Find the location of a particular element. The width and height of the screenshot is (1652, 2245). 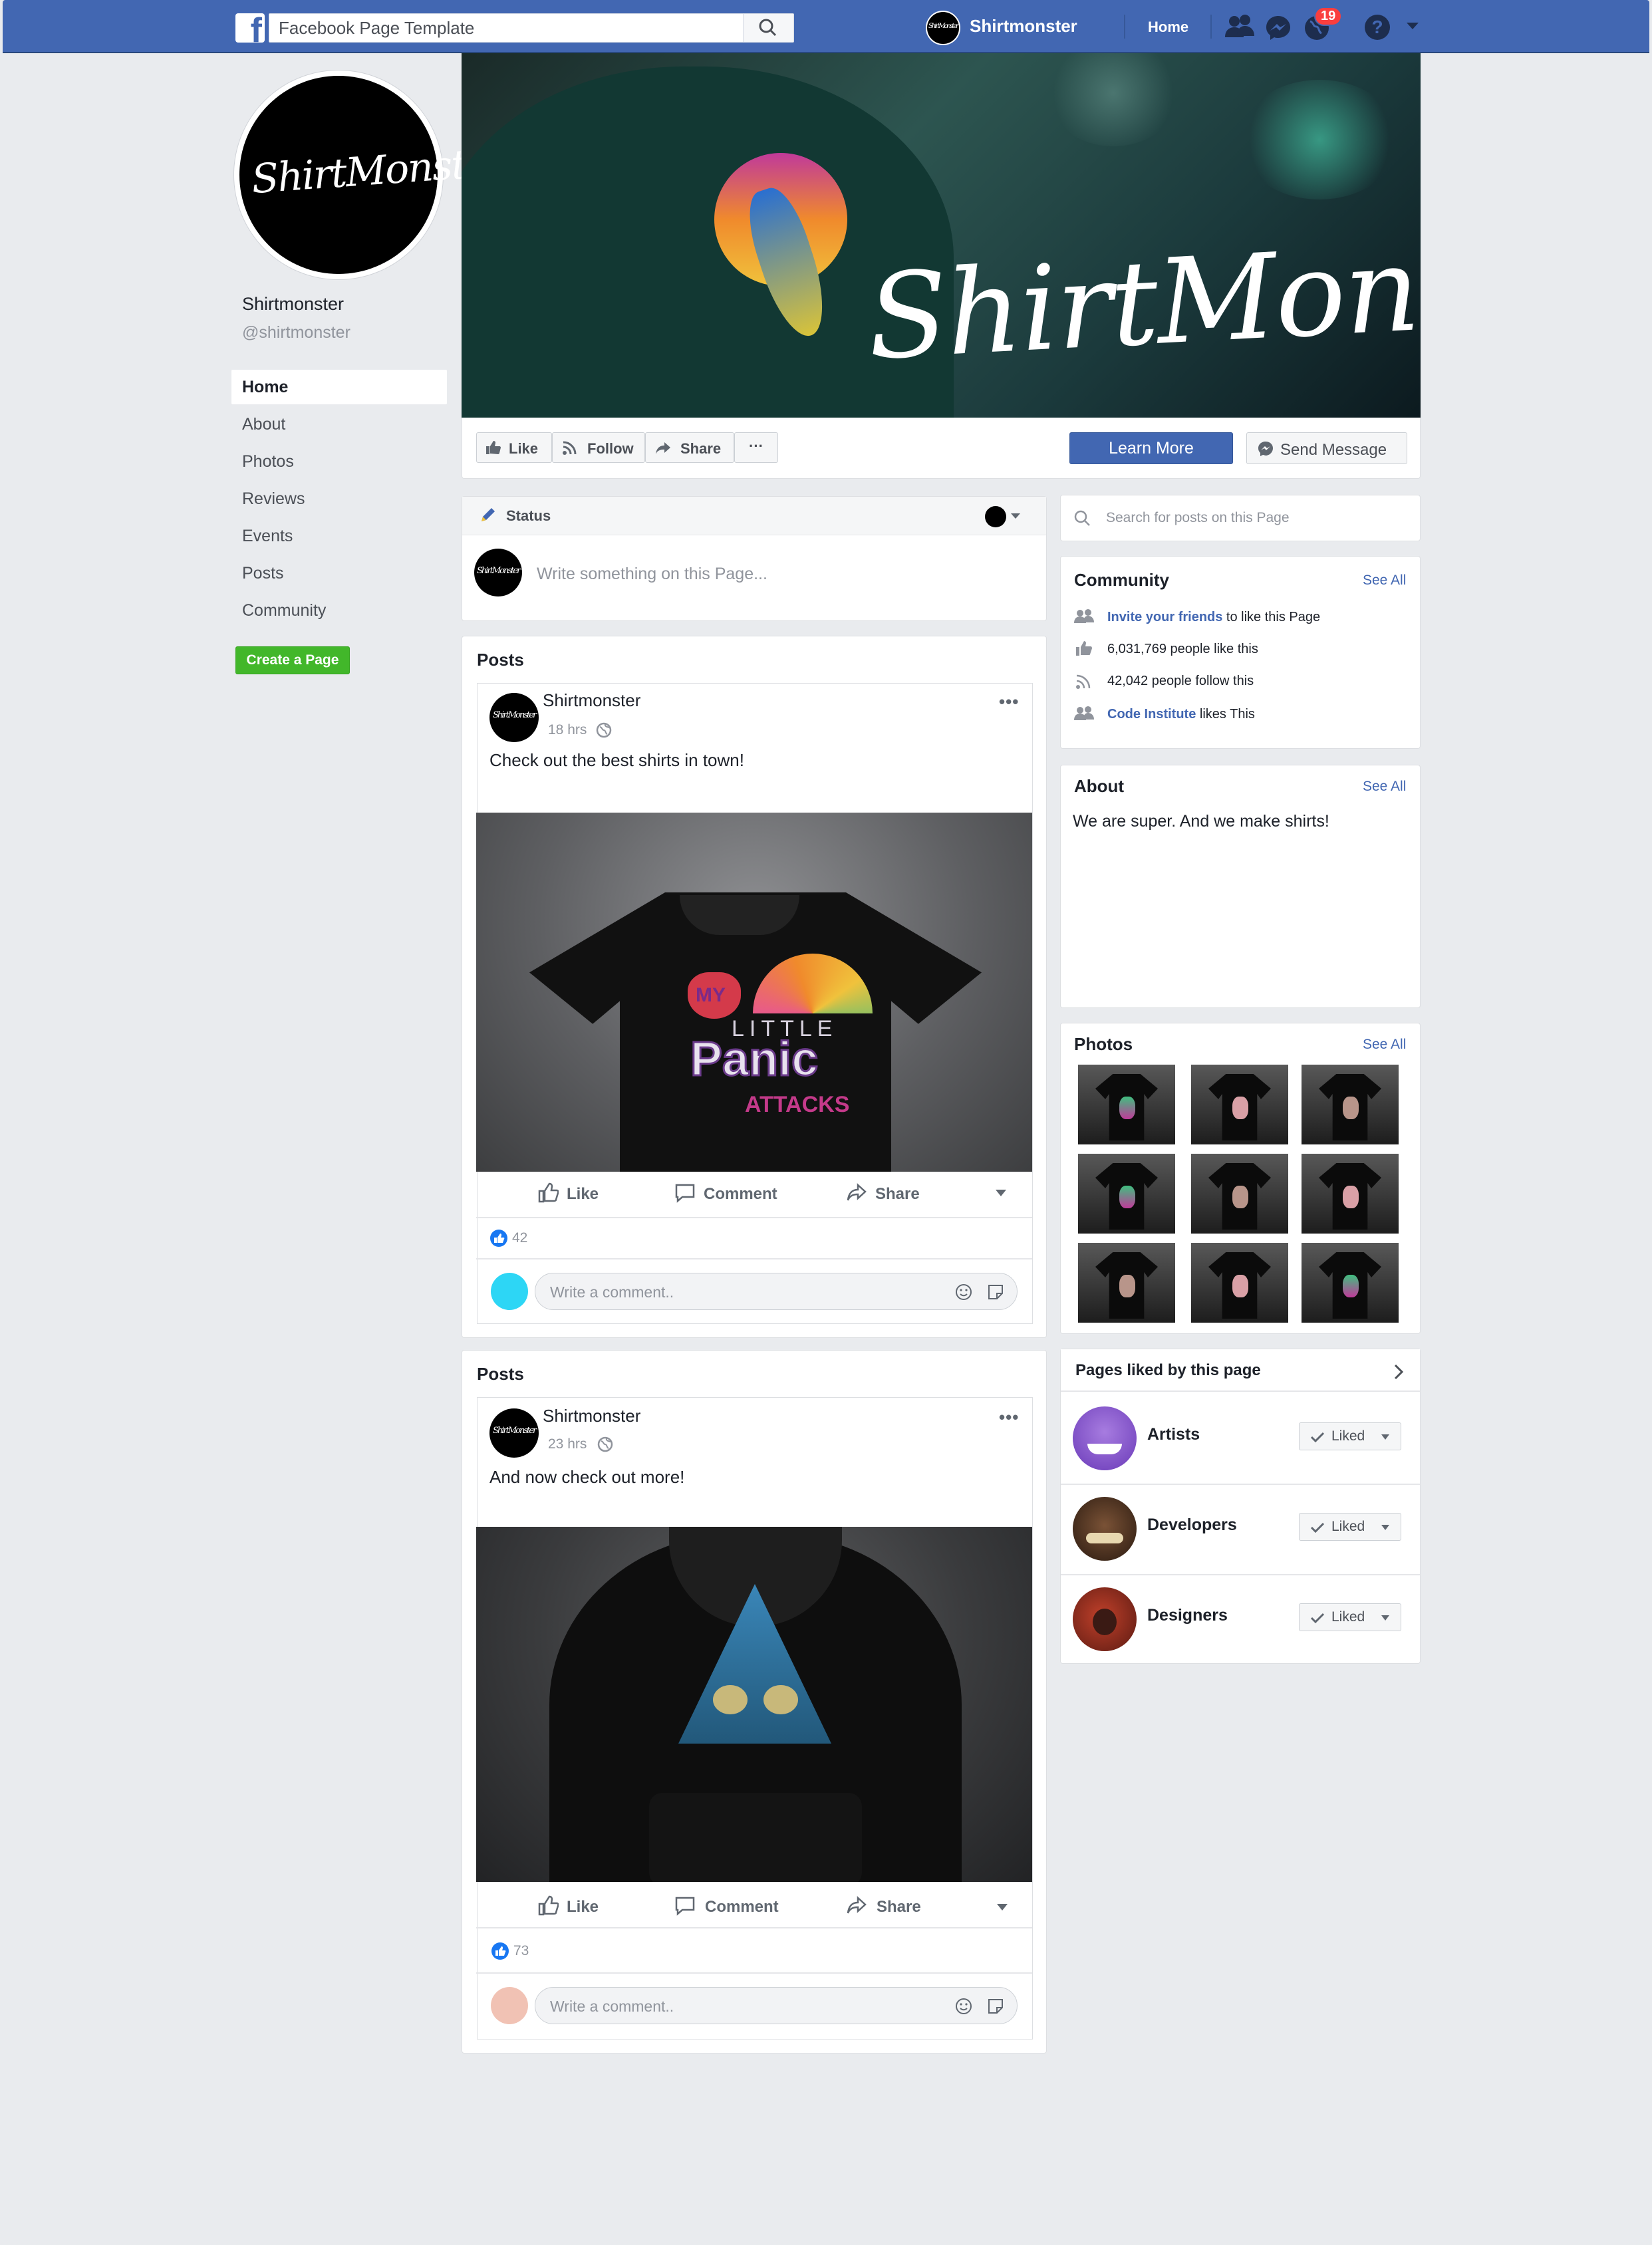

facebook-logo-icon: f is located at coordinates (250, 28).